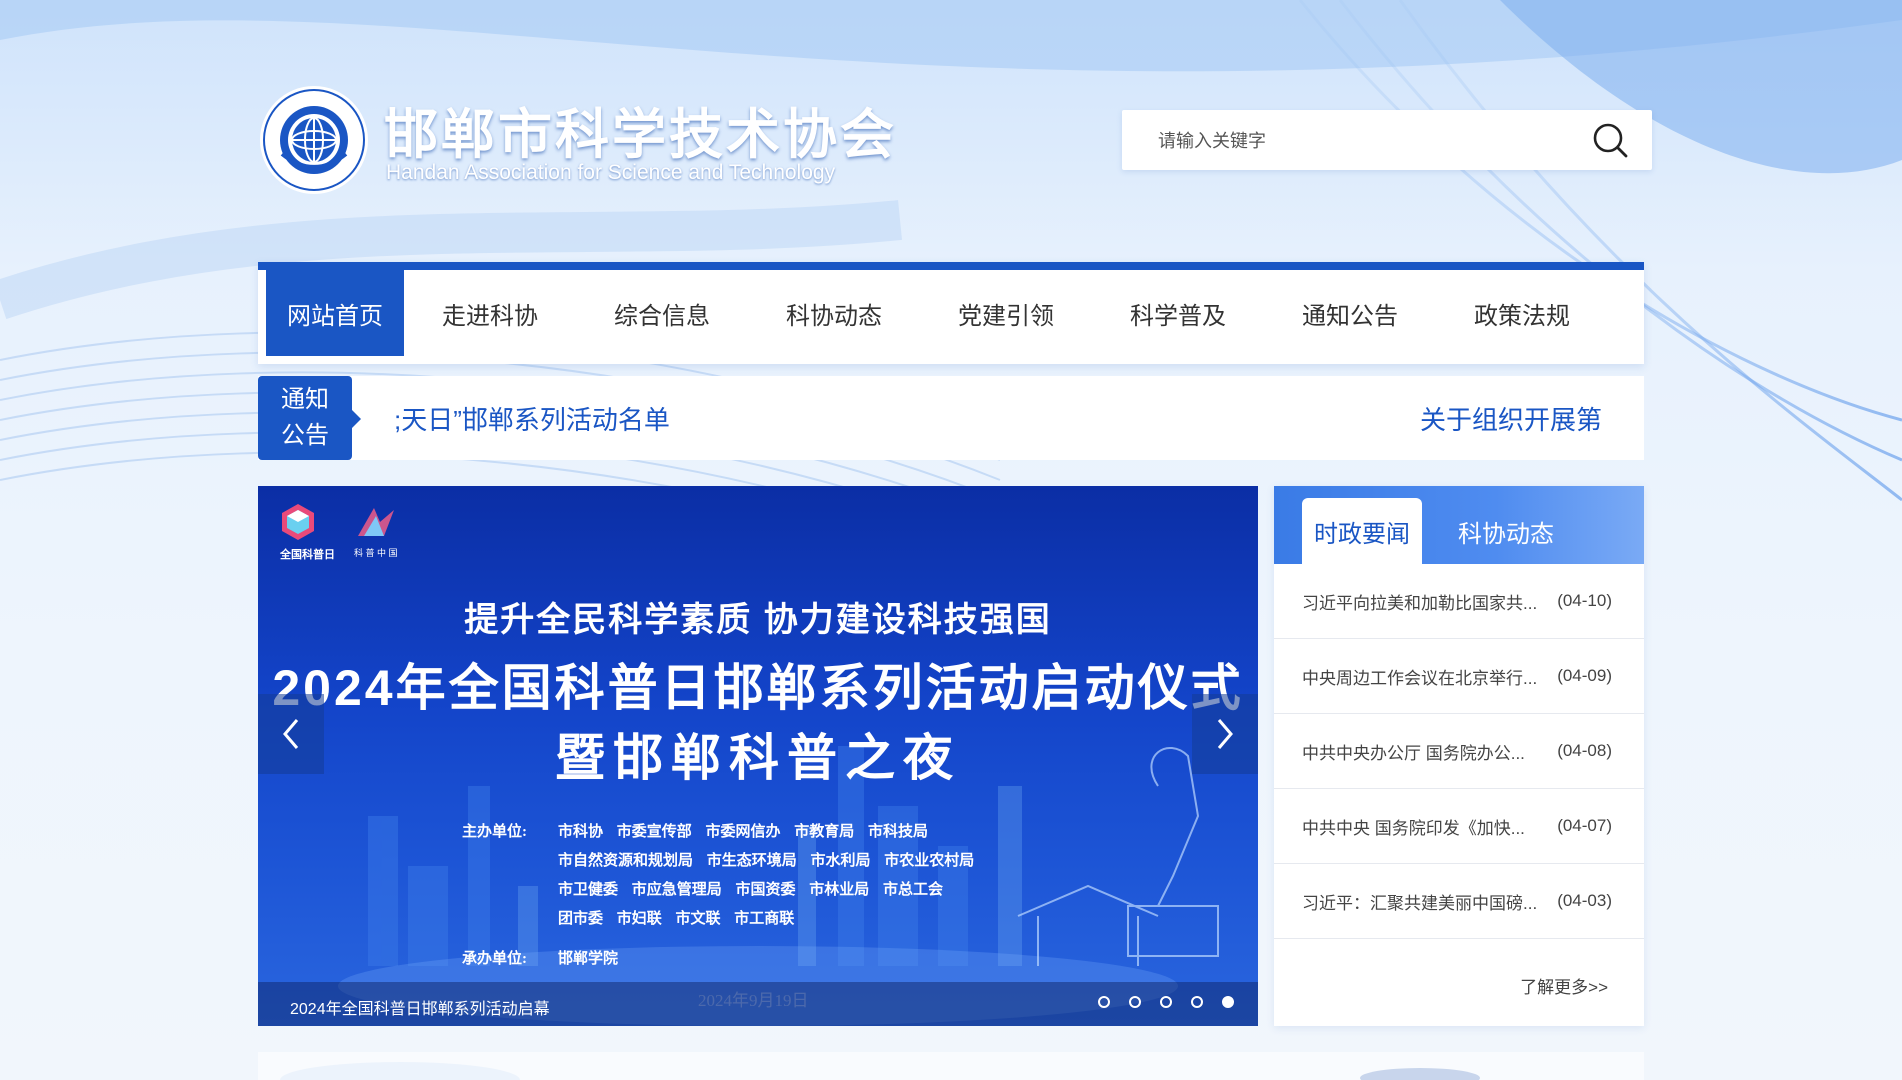 This screenshot has width=1902, height=1080. Describe the element at coordinates (1610, 140) in the screenshot. I see `search-icon` at that location.